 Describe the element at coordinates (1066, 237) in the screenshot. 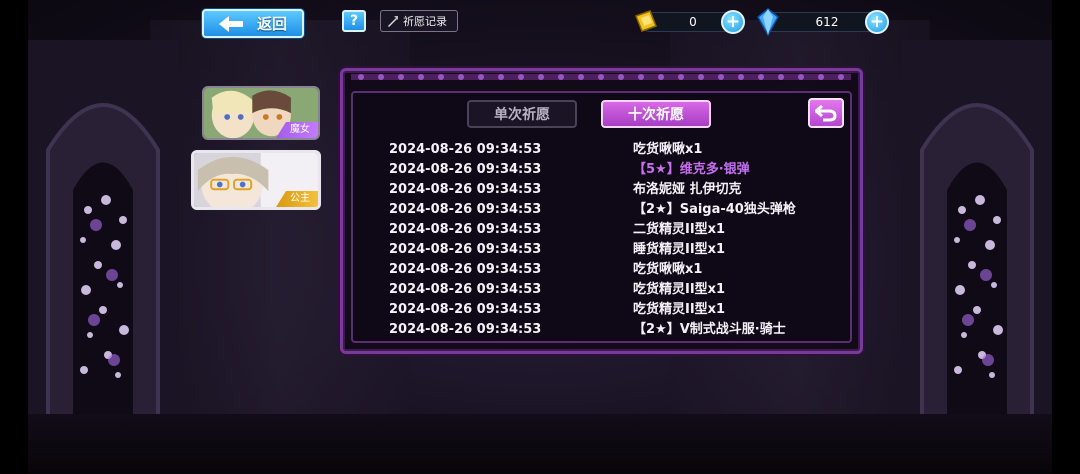

I see `letterbox-right` at that location.